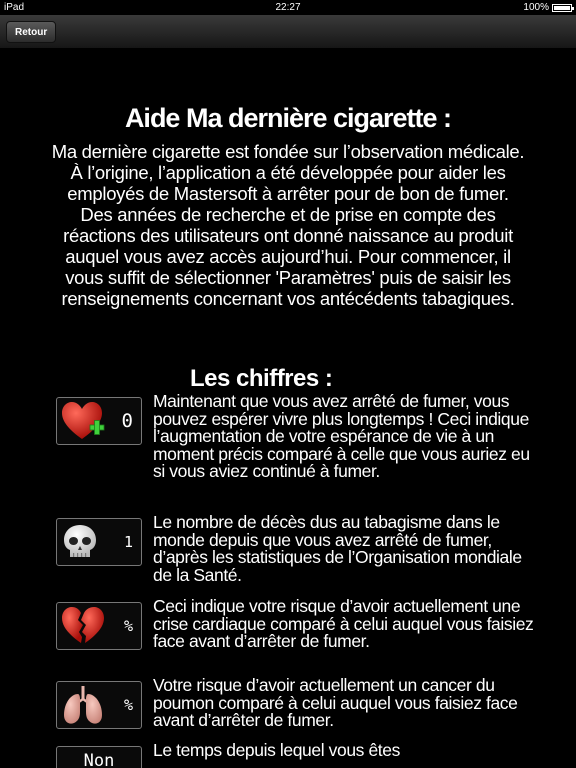 The height and width of the screenshot is (768, 576). I want to click on figure-box: 1, so click(99, 542).